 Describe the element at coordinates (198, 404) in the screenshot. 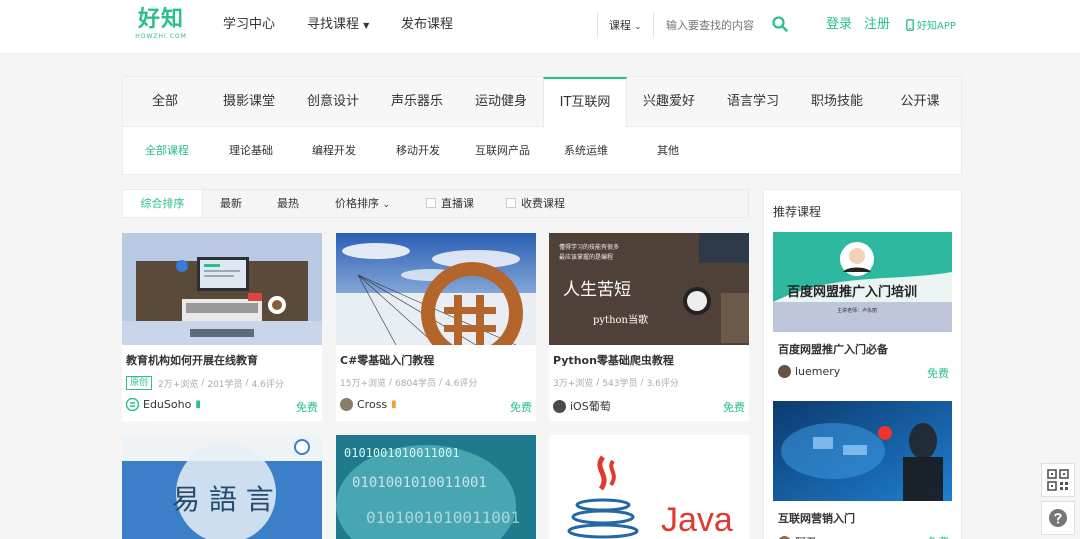

I see `teacher-icon: ▮` at that location.